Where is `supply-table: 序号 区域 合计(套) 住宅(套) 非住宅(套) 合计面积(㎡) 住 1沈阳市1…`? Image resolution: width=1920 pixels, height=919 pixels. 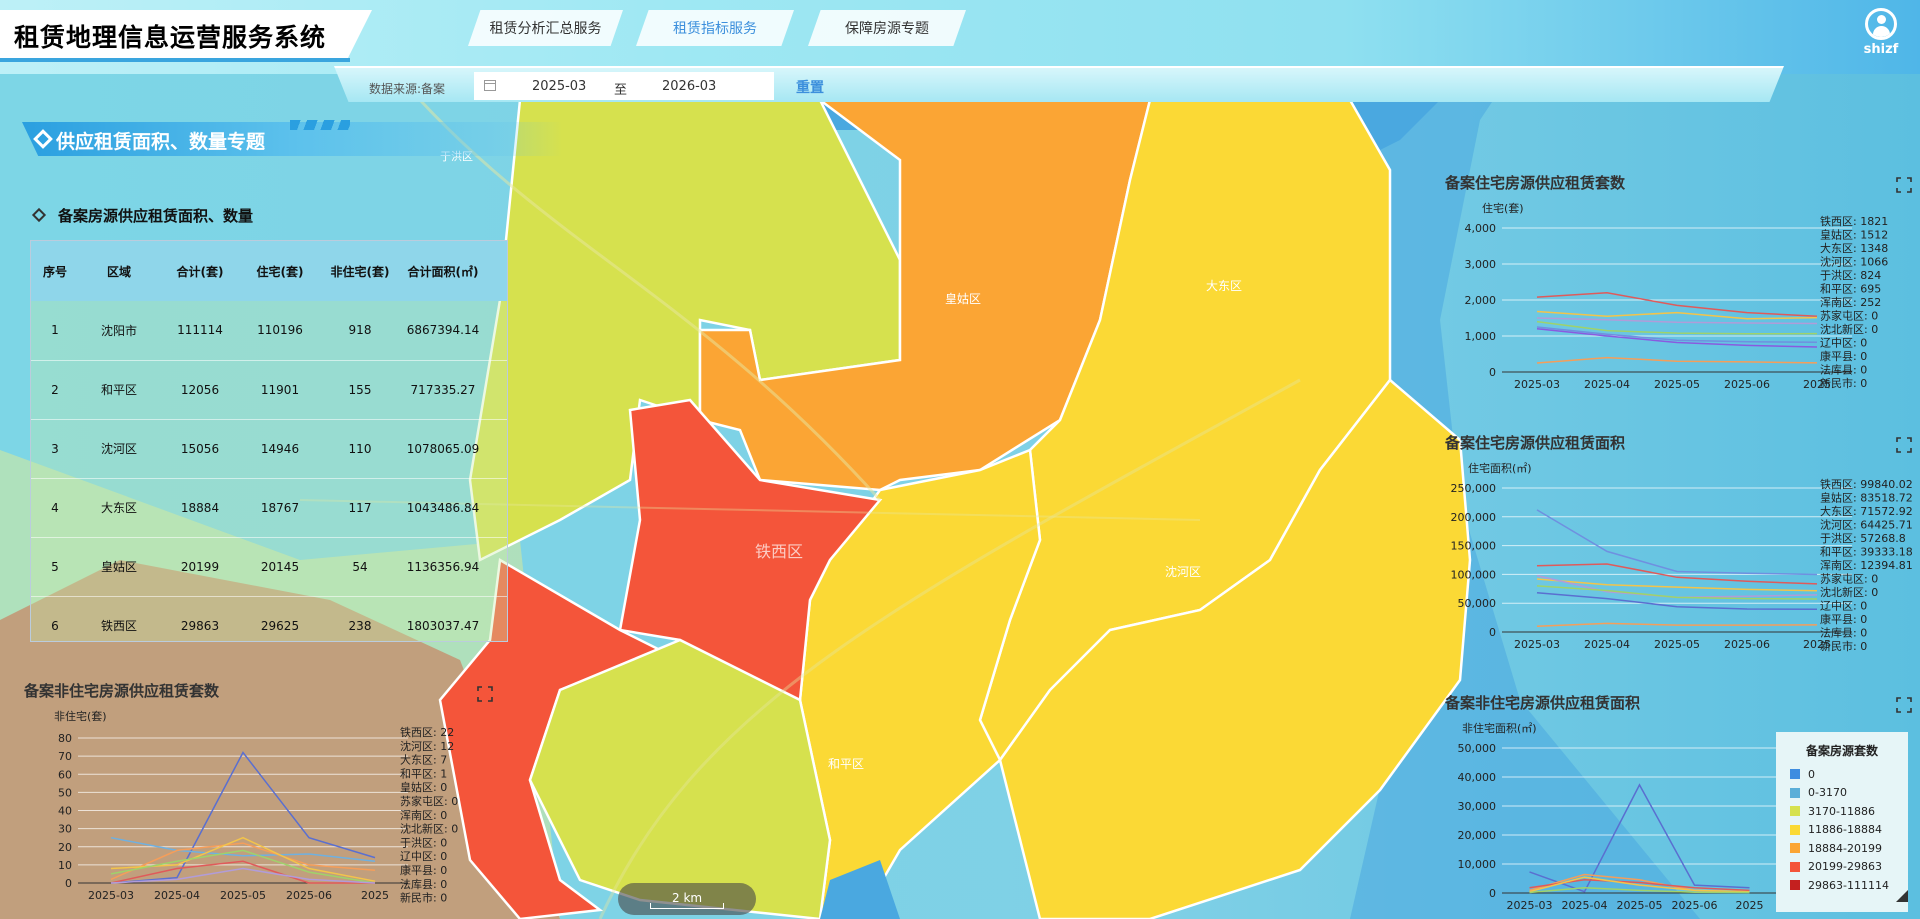
supply-table: 序号 区域 合计(套) 住宅(套) 非住宅(套) 合计面积(㎡) 住 1沈阳市1… is located at coordinates (269, 441).